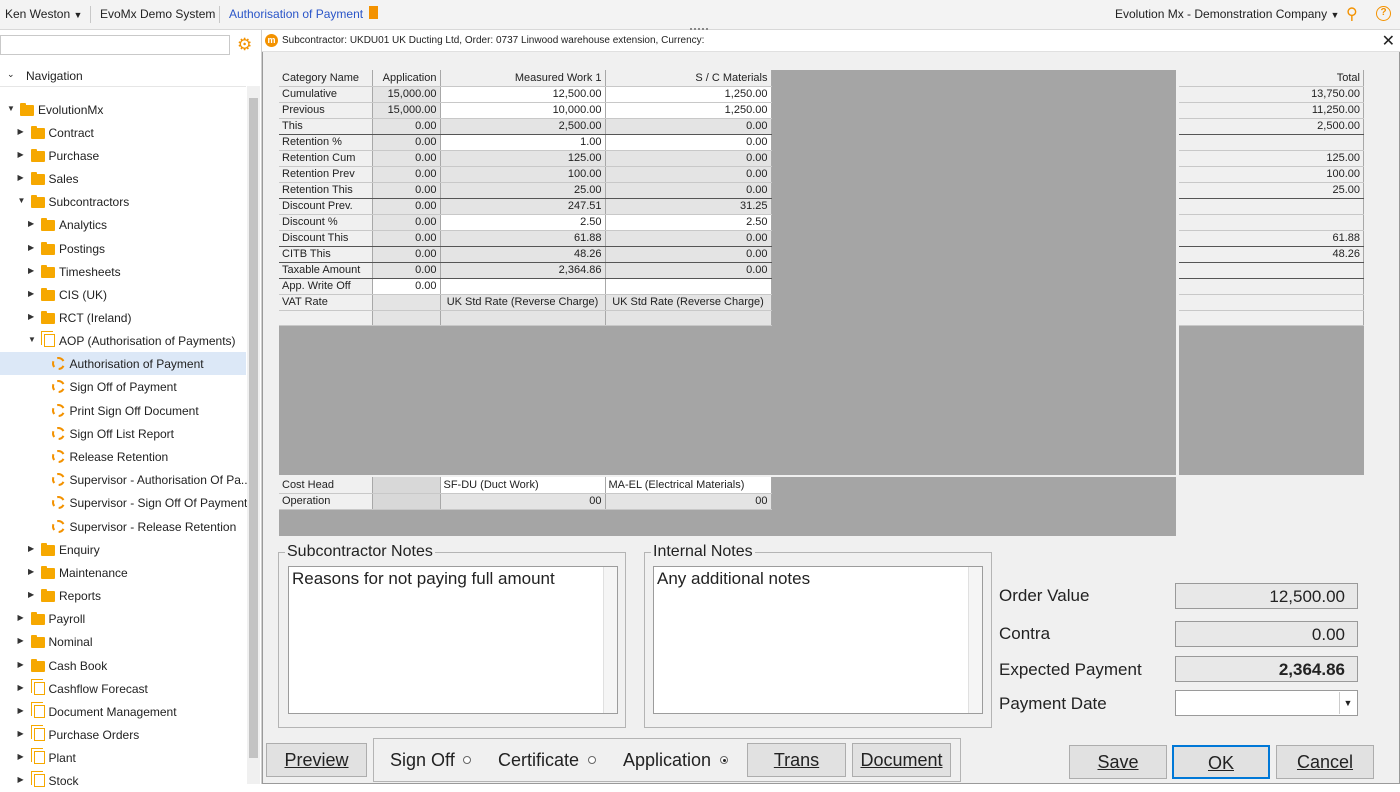 The height and width of the screenshot is (792, 1400). I want to click on nav-item: ▶ Cash Book, so click(123, 665).